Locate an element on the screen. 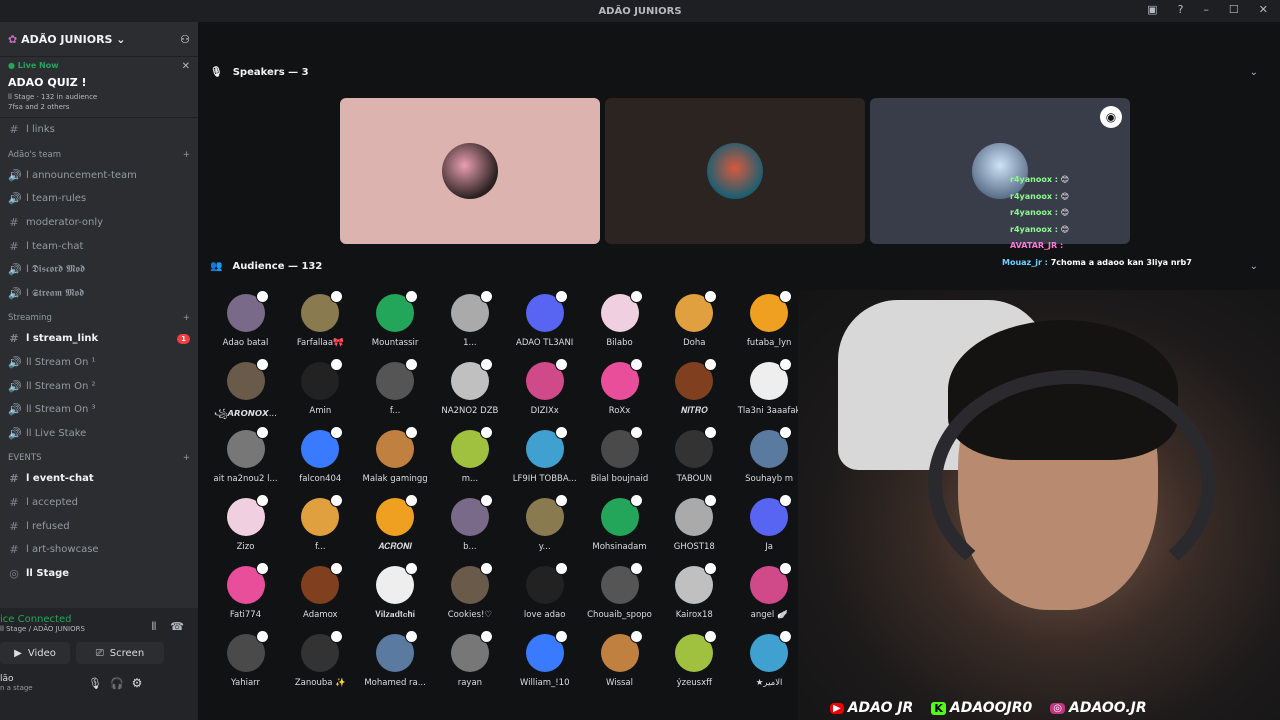 The image size is (1280, 720). audience-member: ADAO TL3ANI is located at coordinates (544, 319).